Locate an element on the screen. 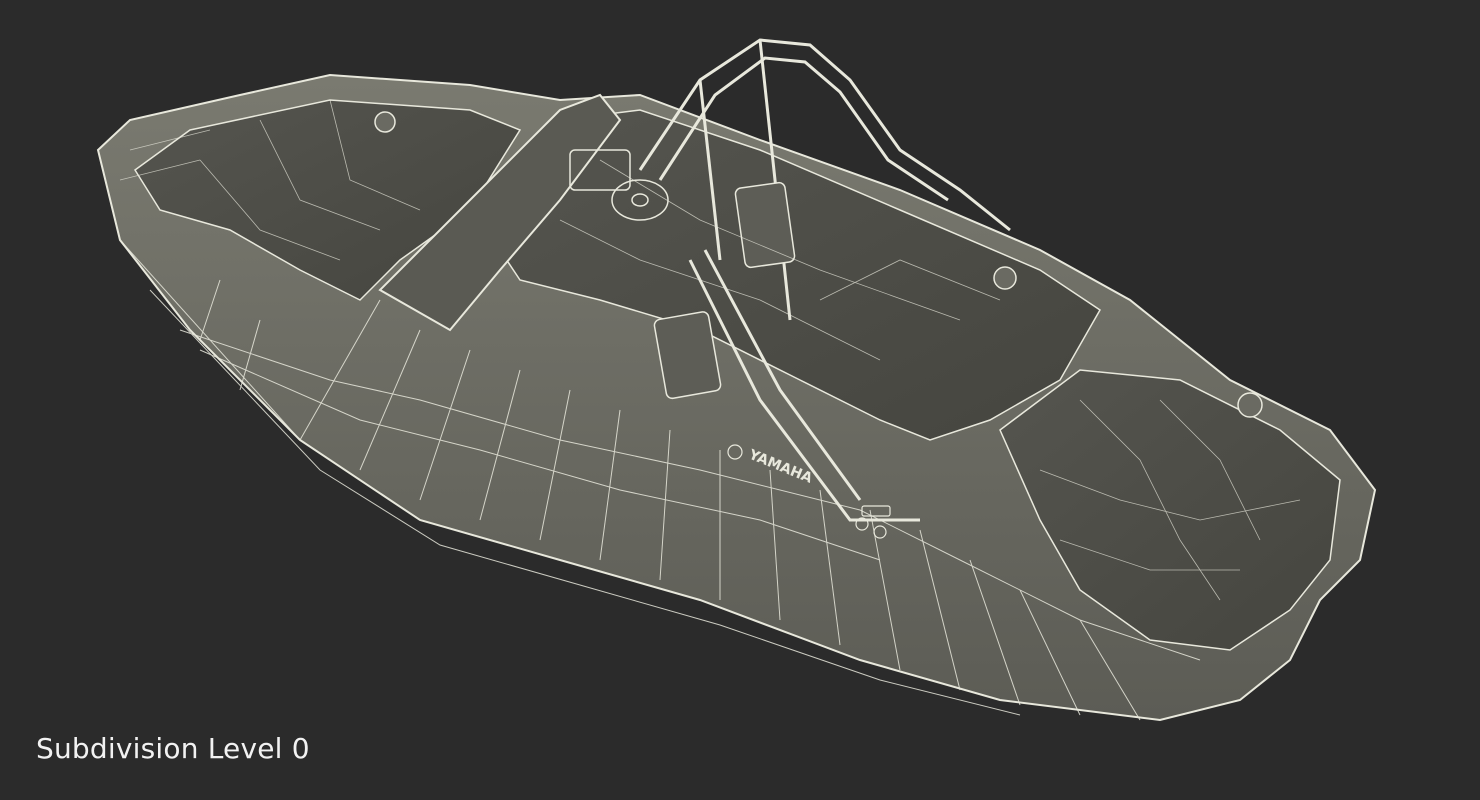  brand-text-layer: YAMAHA is located at coordinates (780, 466).